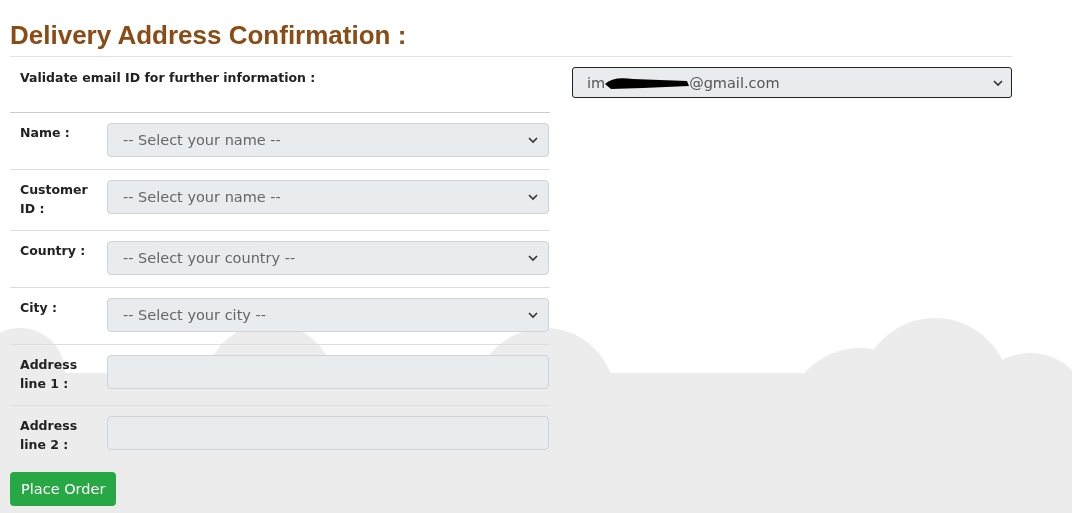 This screenshot has width=1072, height=513. Describe the element at coordinates (328, 258) in the screenshot. I see `dropdown: -- Select your country --` at that location.